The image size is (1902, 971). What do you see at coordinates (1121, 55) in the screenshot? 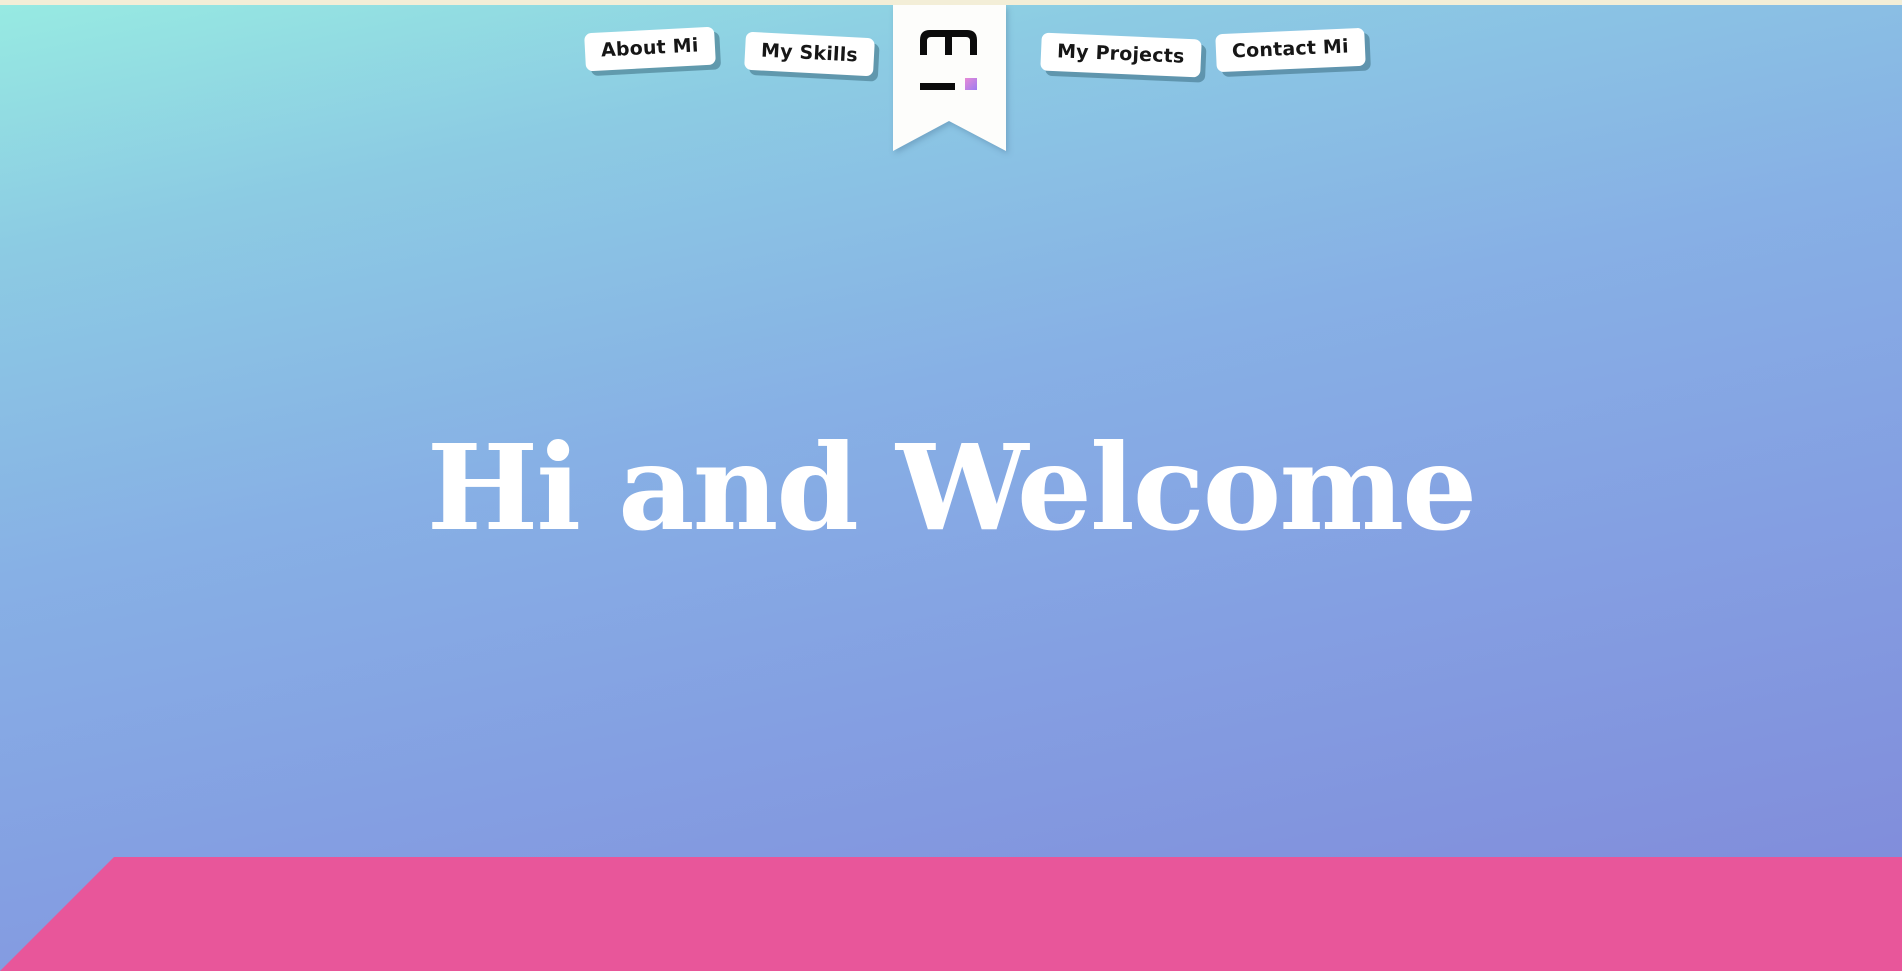
I see `nav-projects-link: My Projects` at bounding box center [1121, 55].